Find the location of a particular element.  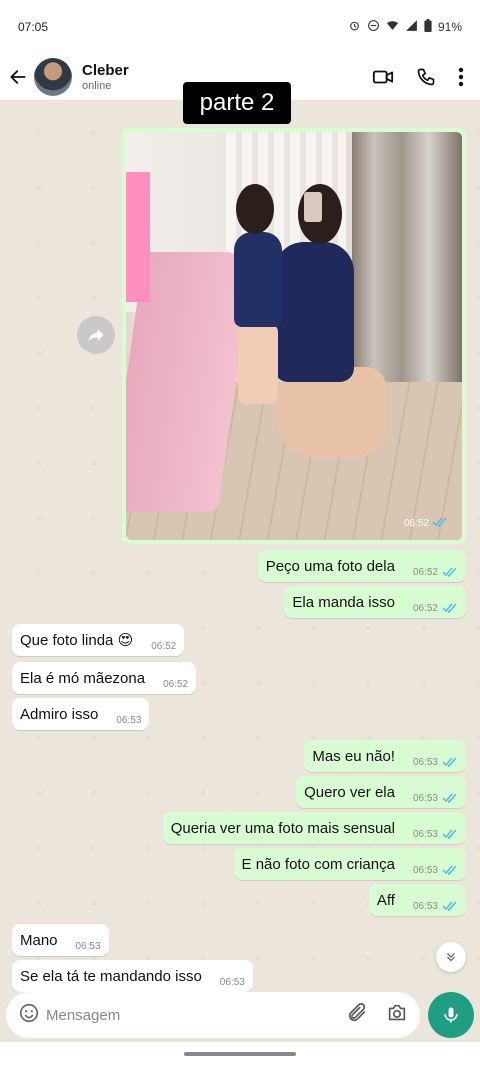

nav-handle is located at coordinates (240, 1054).